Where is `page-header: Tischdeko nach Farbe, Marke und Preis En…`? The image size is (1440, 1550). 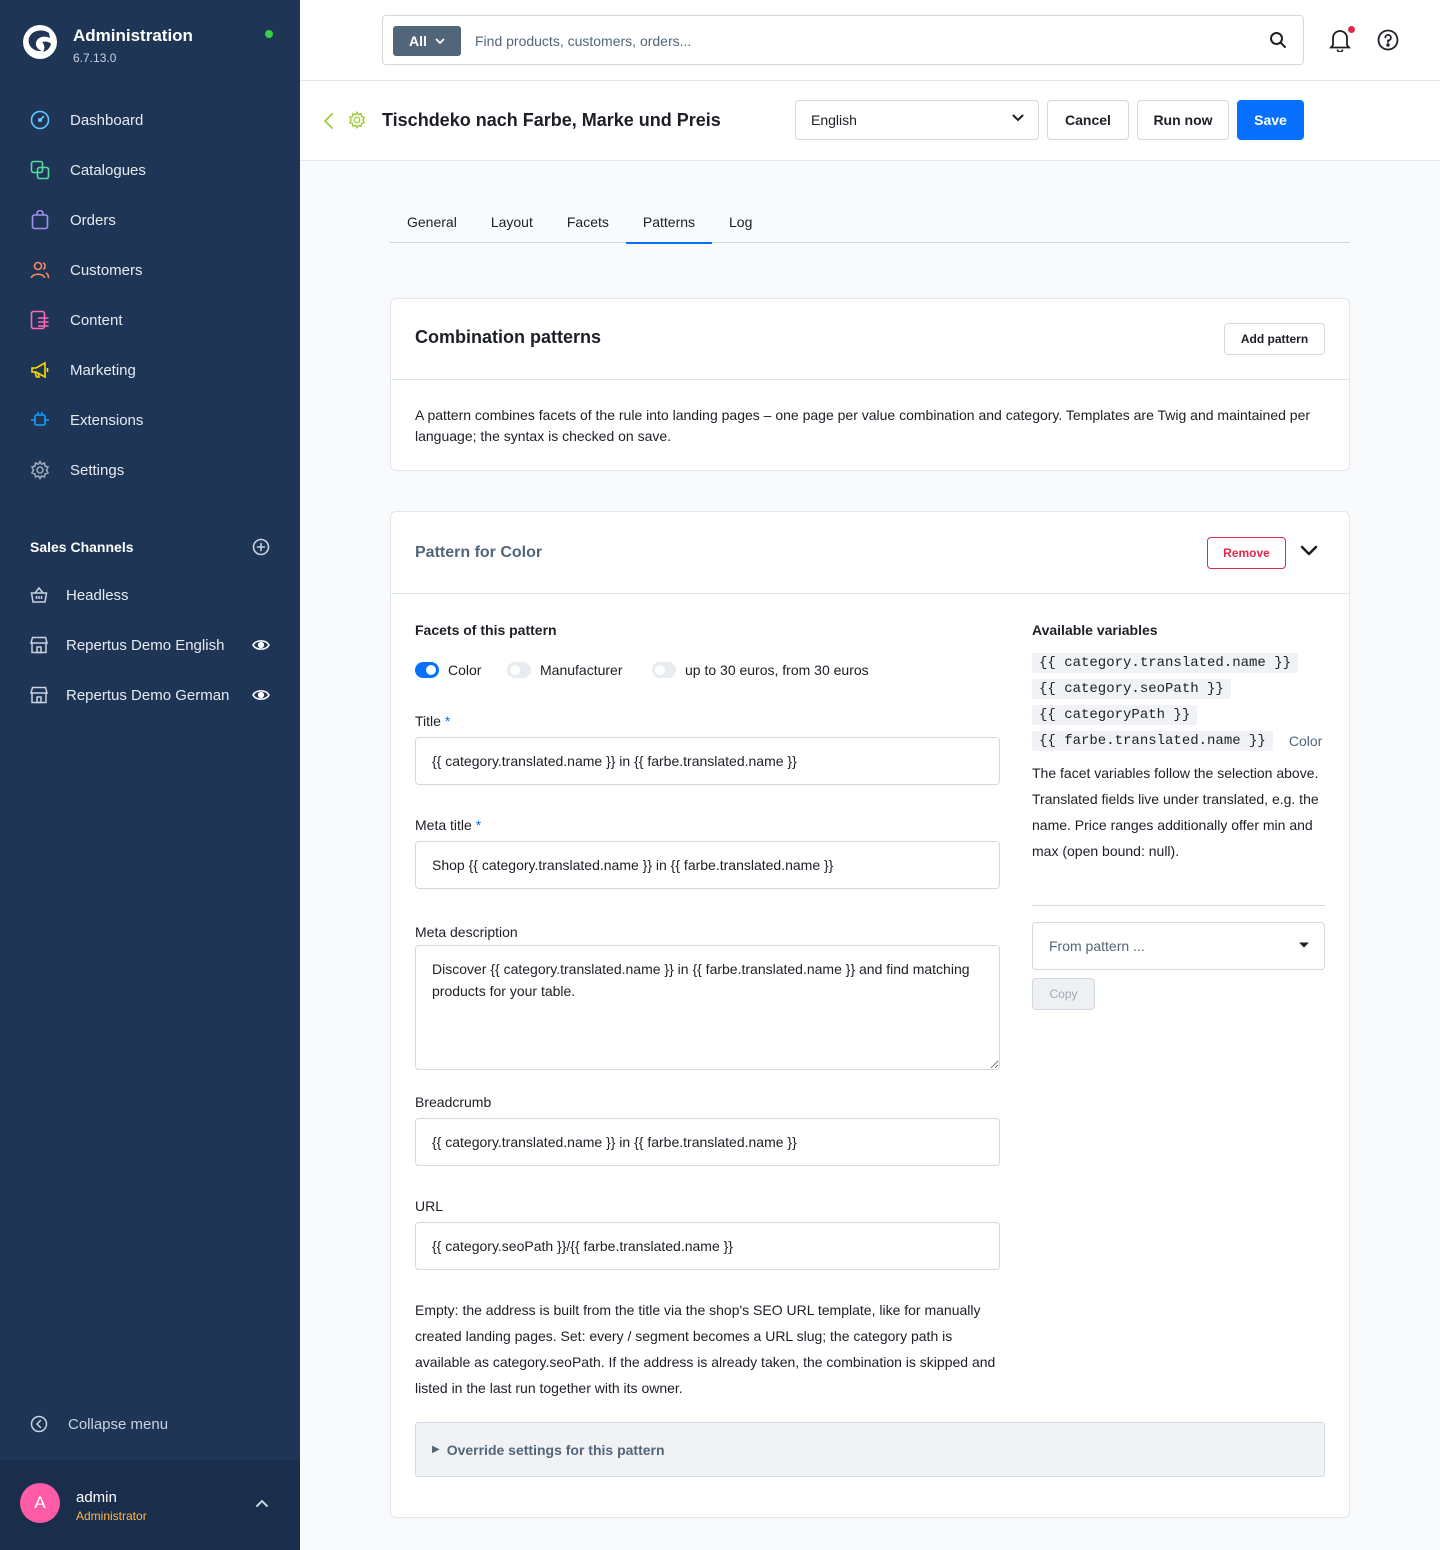 page-header: Tischdeko nach Farbe, Marke und Preis En… is located at coordinates (870, 121).